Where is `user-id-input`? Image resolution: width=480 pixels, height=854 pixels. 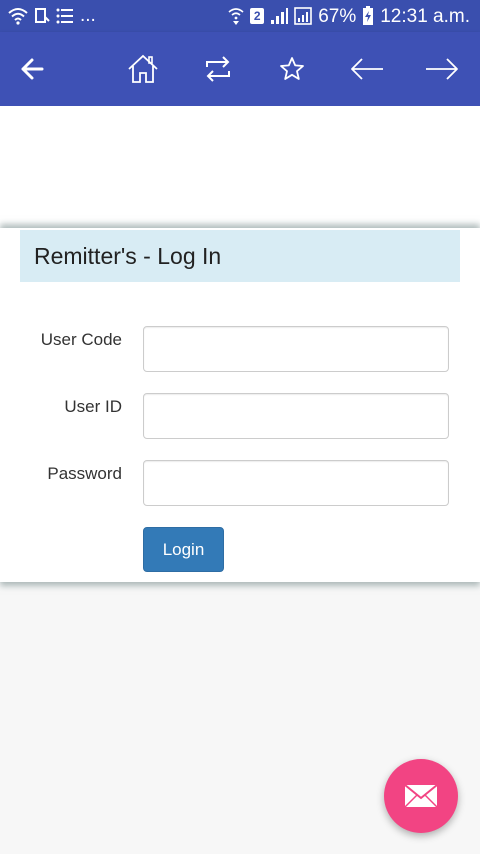 user-id-input is located at coordinates (296, 416).